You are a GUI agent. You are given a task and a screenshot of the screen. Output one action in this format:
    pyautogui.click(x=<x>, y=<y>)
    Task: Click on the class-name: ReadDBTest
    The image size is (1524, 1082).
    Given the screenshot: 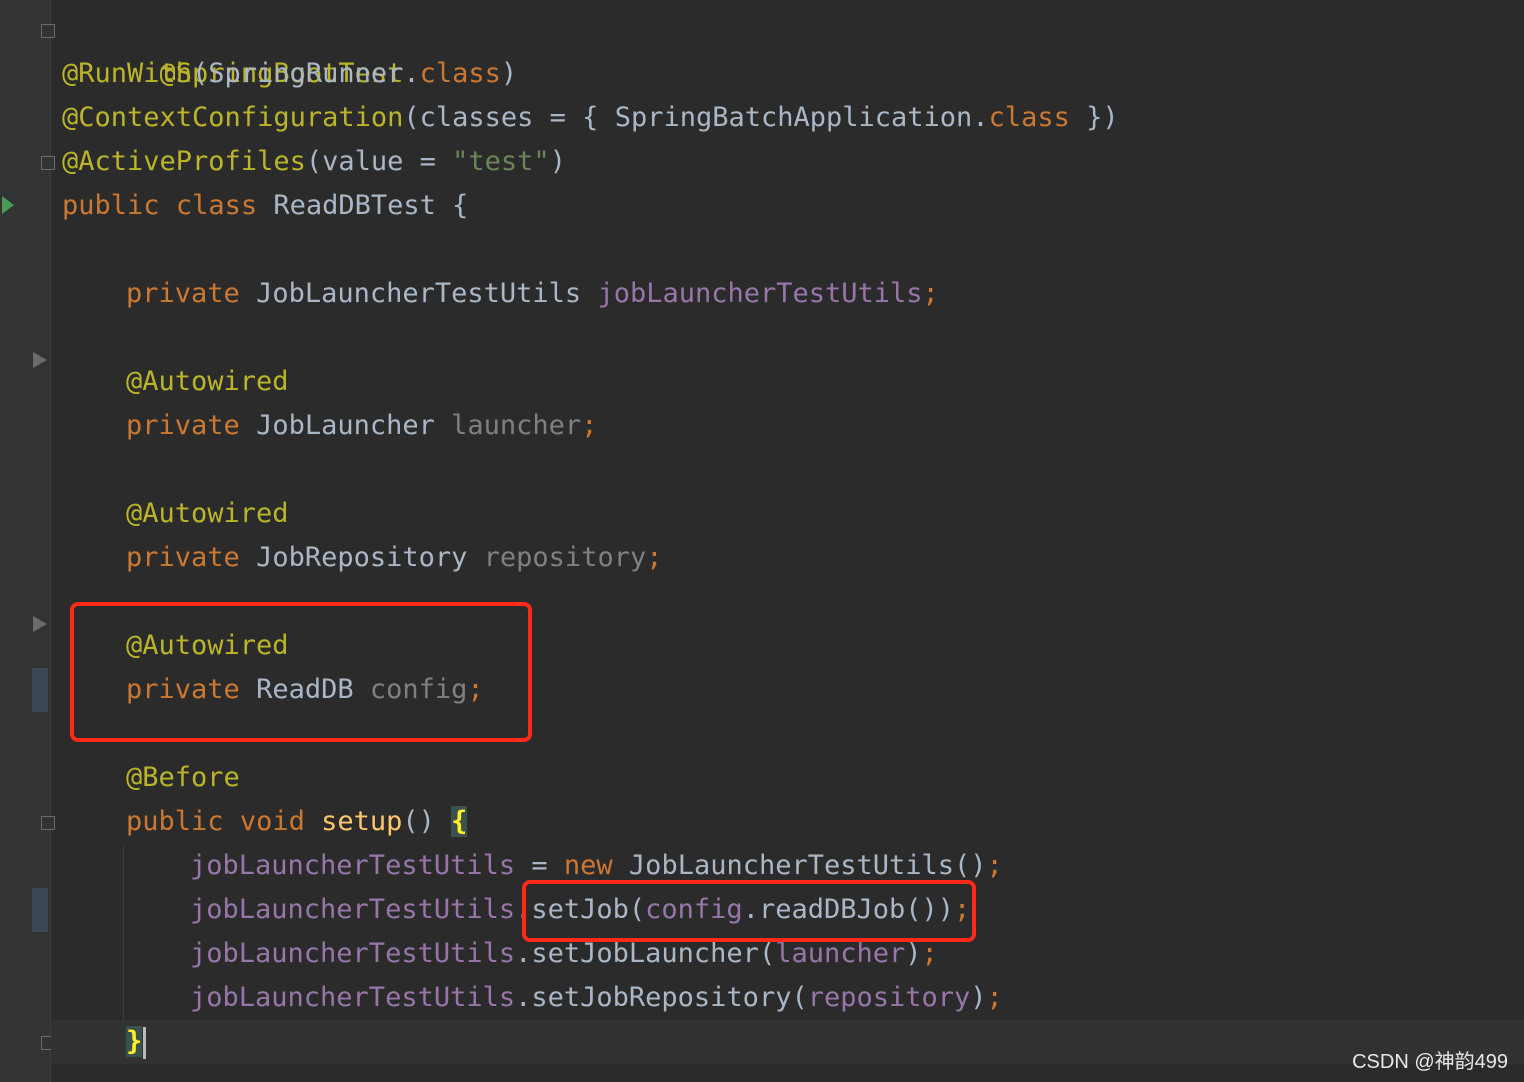 What is the action you would take?
    pyautogui.click(x=354, y=205)
    